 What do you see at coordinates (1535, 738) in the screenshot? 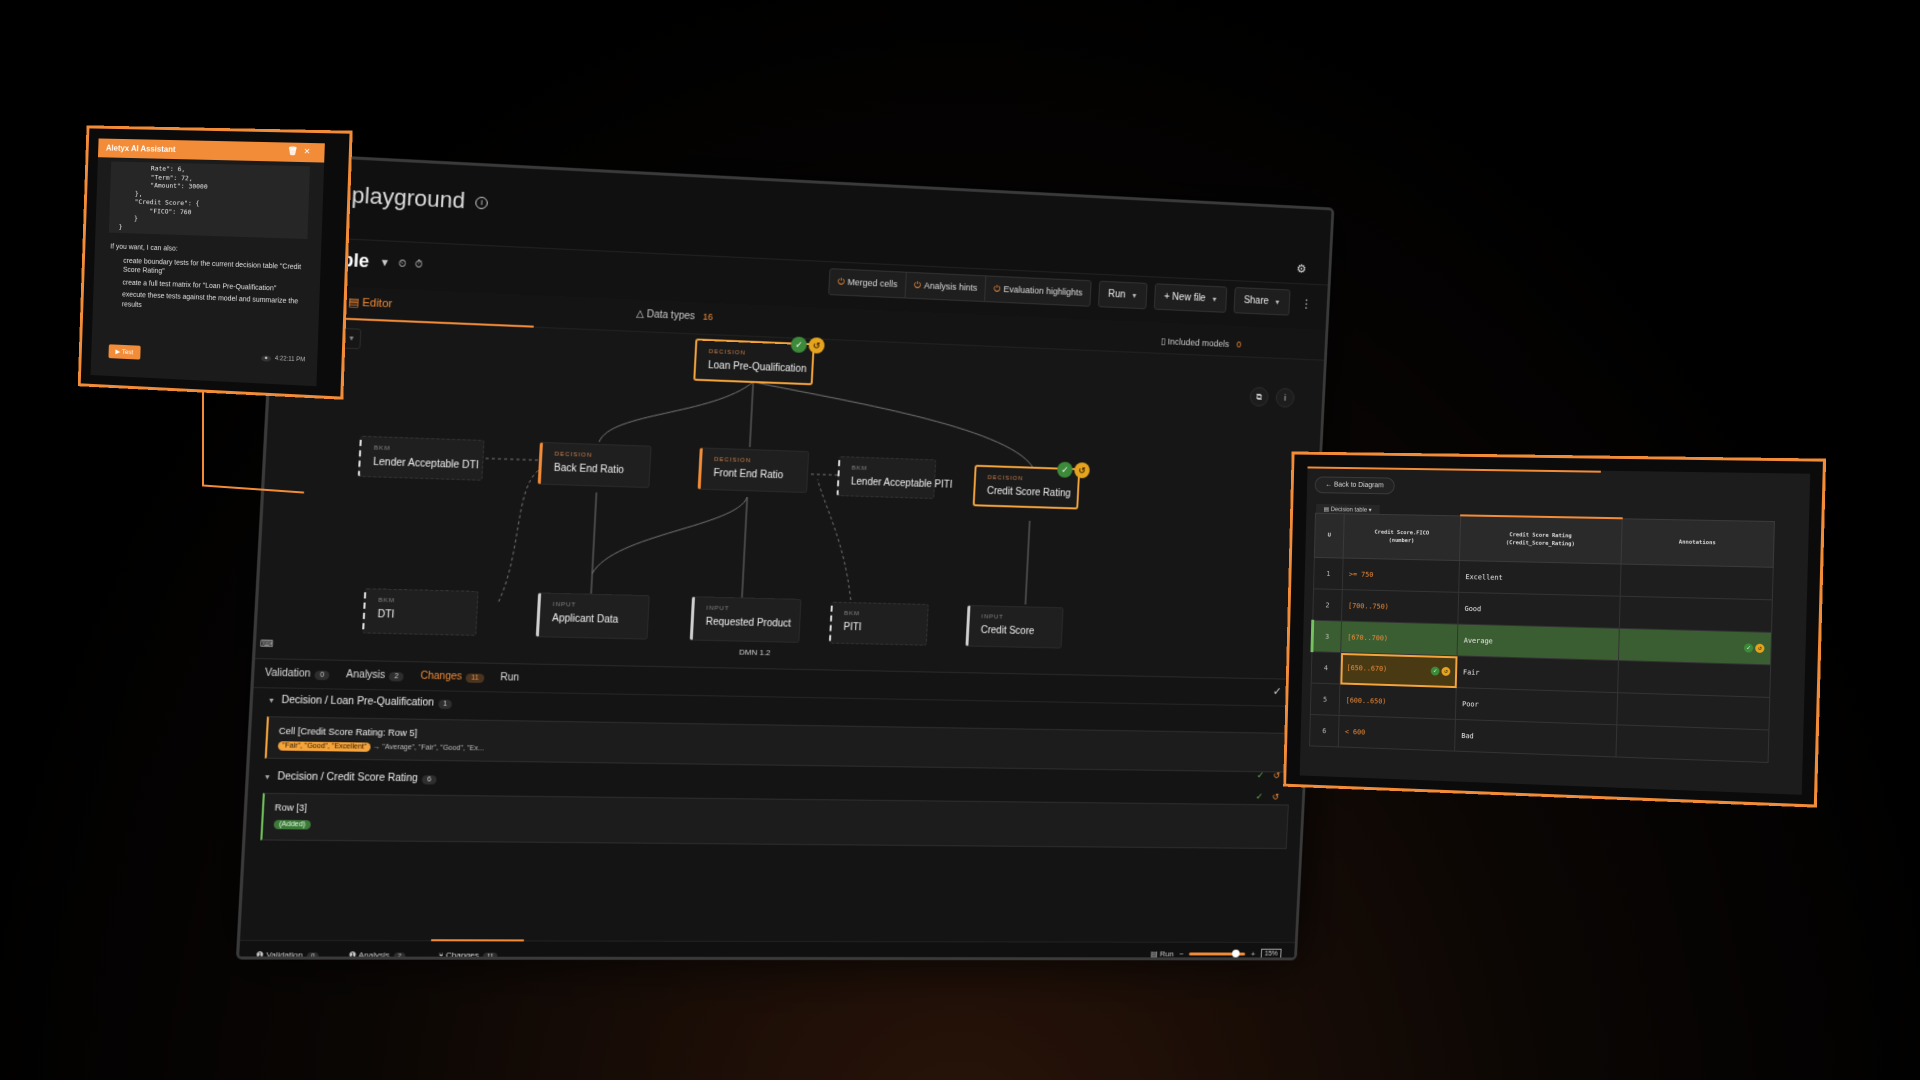
I see `output-cell: Bad` at bounding box center [1535, 738].